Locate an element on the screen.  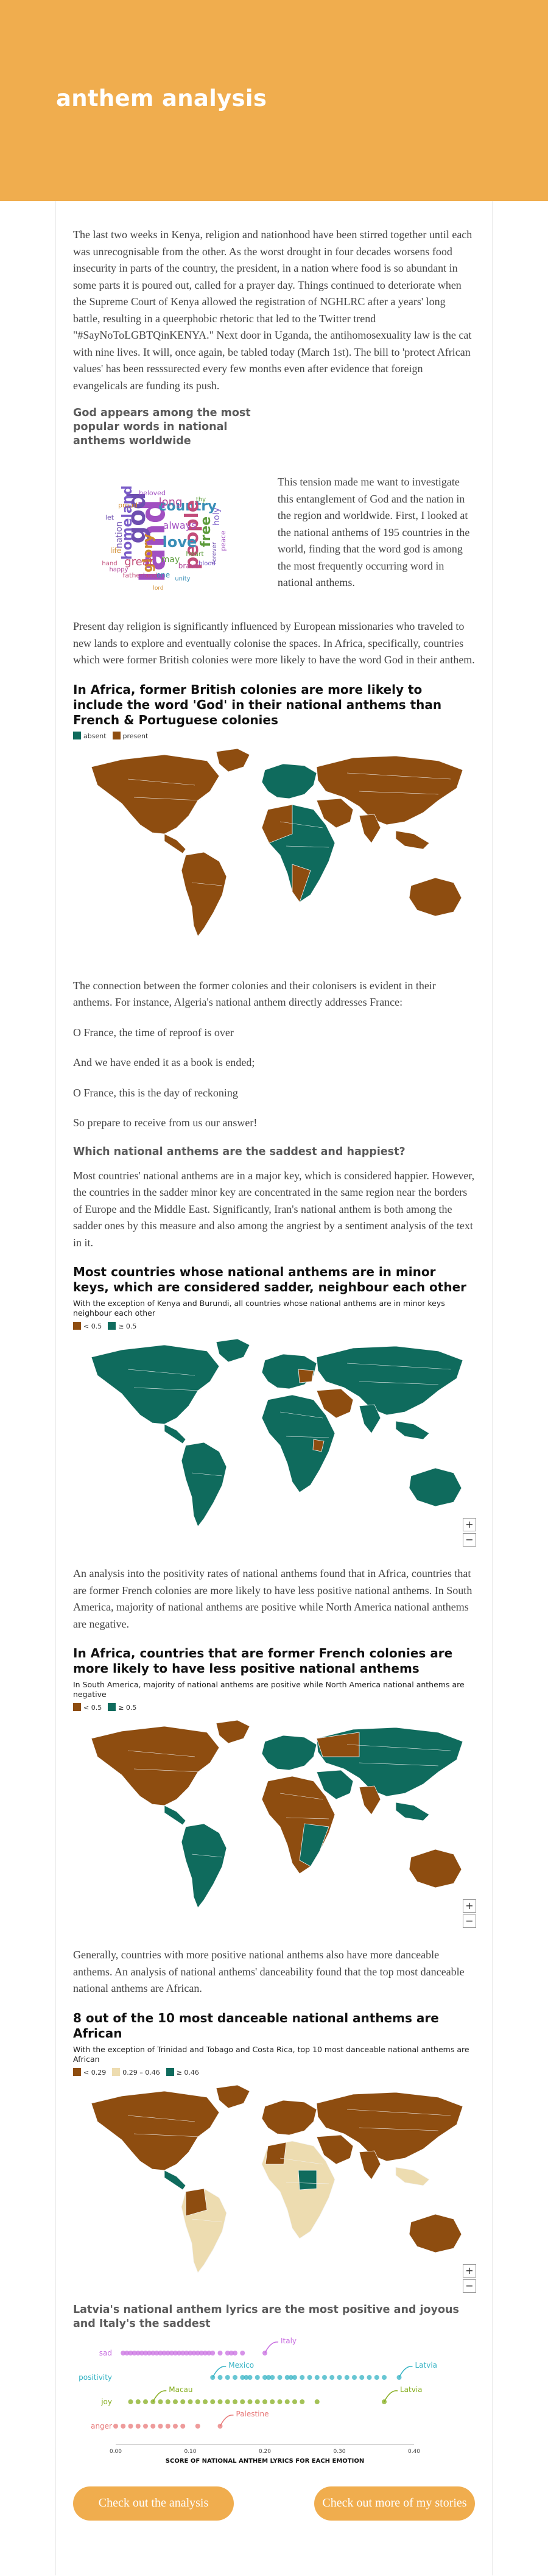
map-region-eu-detail is located at coordinates (306, 1376).